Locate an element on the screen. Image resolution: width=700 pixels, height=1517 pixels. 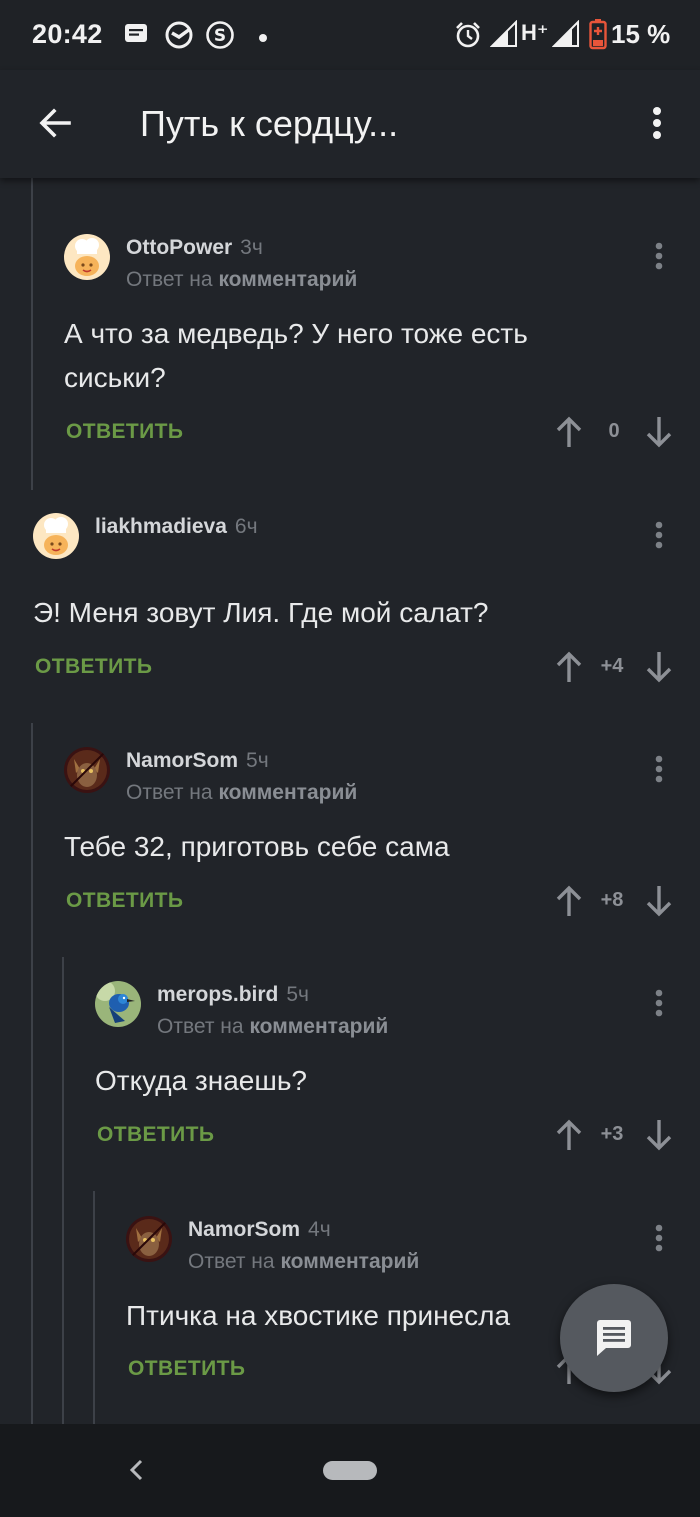
arrow-left-icon is located at coordinates (55, 123).